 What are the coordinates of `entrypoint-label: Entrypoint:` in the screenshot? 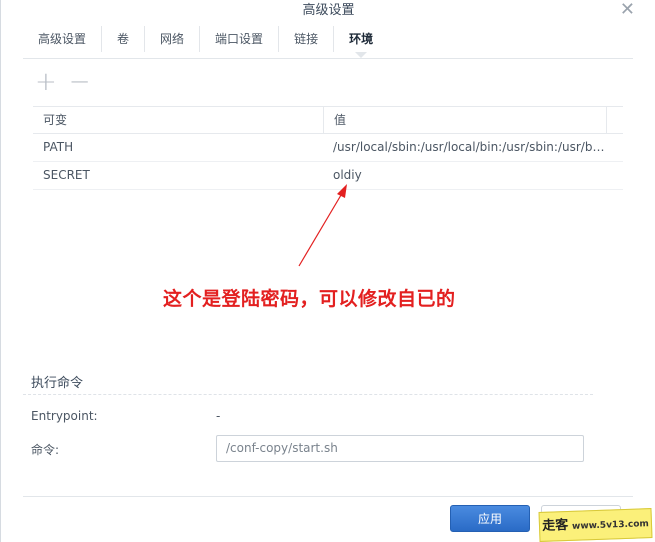 It's located at (64, 416).